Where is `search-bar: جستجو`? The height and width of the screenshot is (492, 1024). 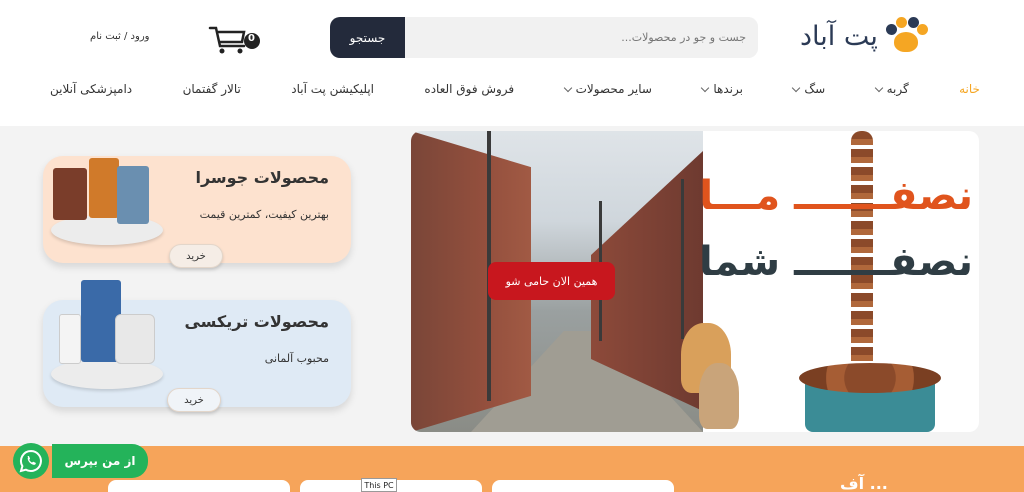 search-bar: جستجو is located at coordinates (544, 37).